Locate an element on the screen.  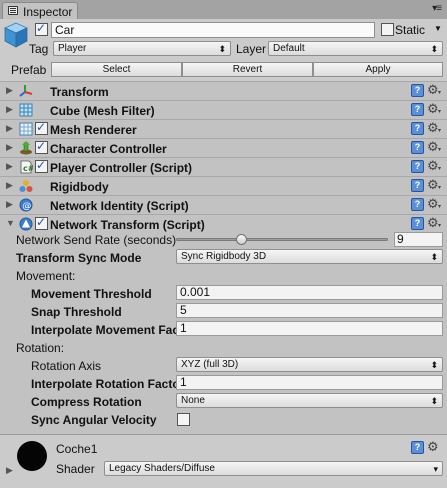
network-identity-icon: @ is located at coordinates (26, 205).